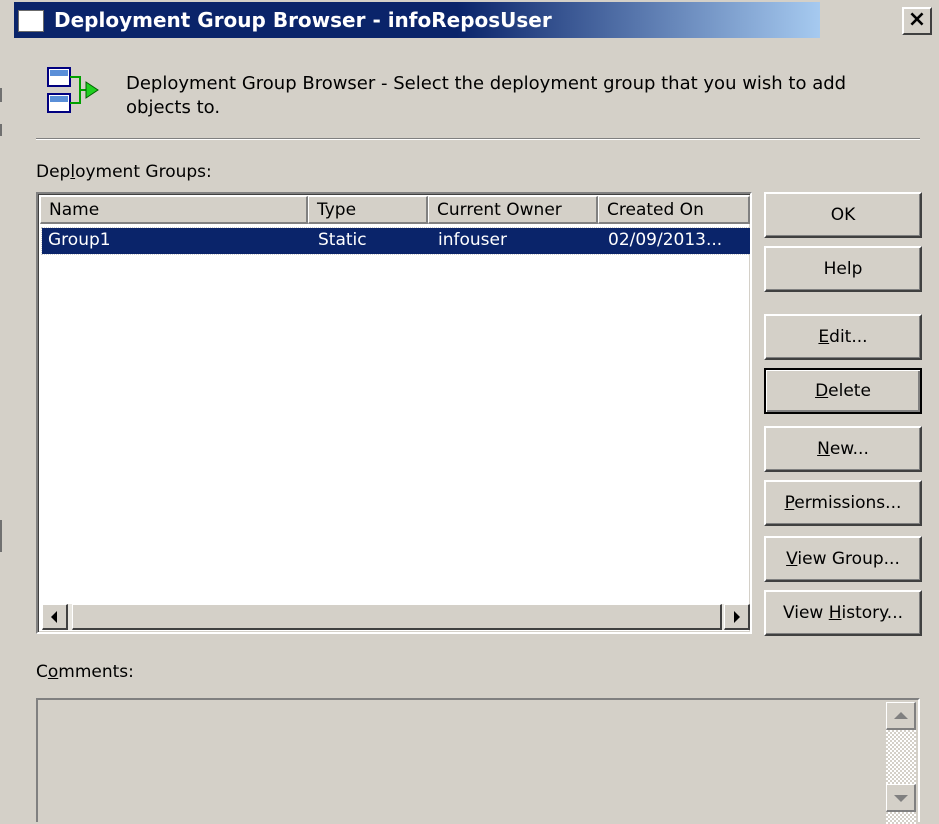 Image resolution: width=939 pixels, height=824 pixels. Describe the element at coordinates (901, 763) in the screenshot. I see `vertical-scrollbar` at that location.